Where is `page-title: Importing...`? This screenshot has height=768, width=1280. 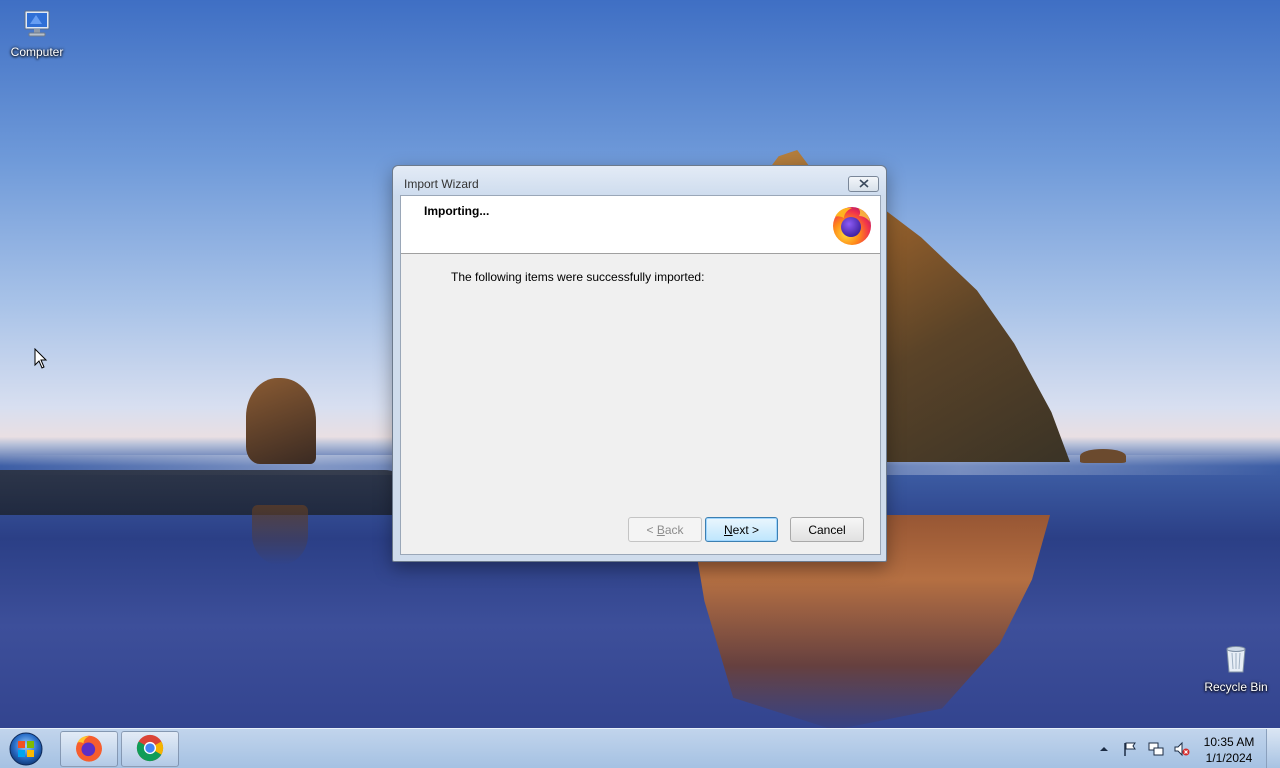 page-title: Importing... is located at coordinates (457, 211).